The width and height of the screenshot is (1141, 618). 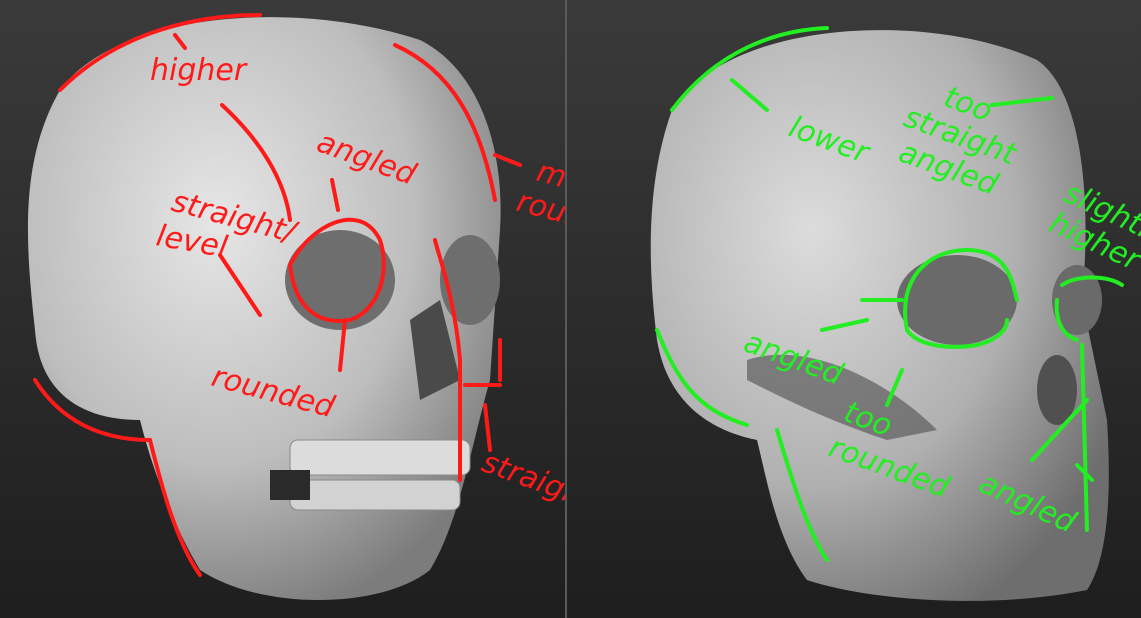 What do you see at coordinates (957, 300) in the screenshot?
I see `left-eye-socket` at bounding box center [957, 300].